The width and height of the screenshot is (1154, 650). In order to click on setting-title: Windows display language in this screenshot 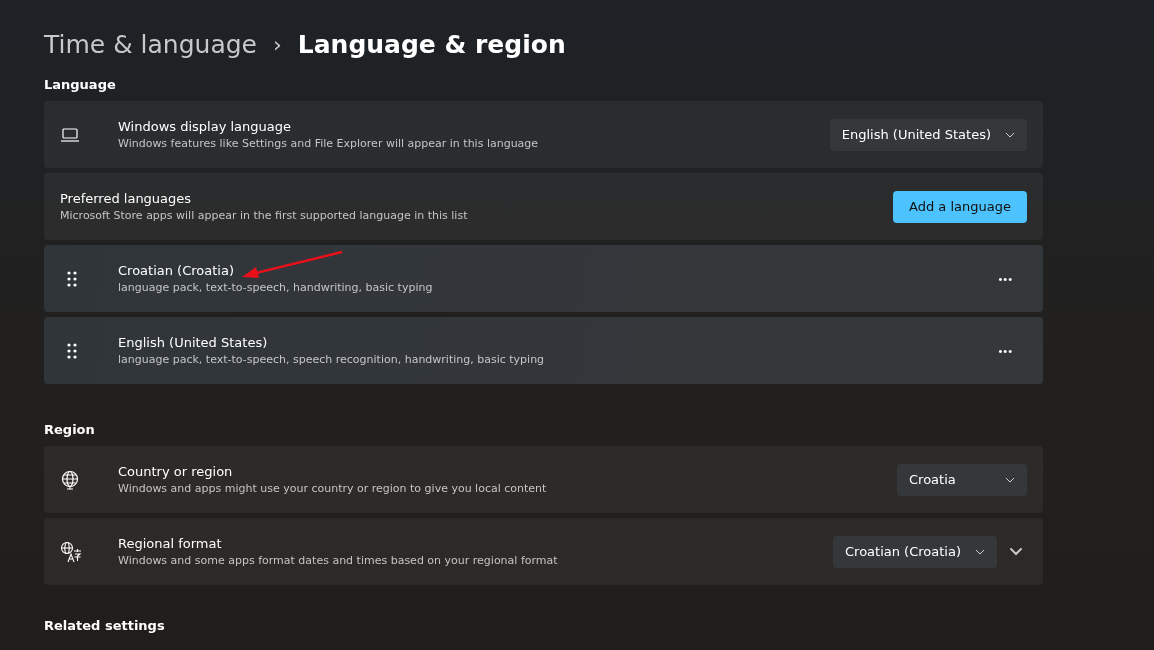, I will do `click(205, 126)`.